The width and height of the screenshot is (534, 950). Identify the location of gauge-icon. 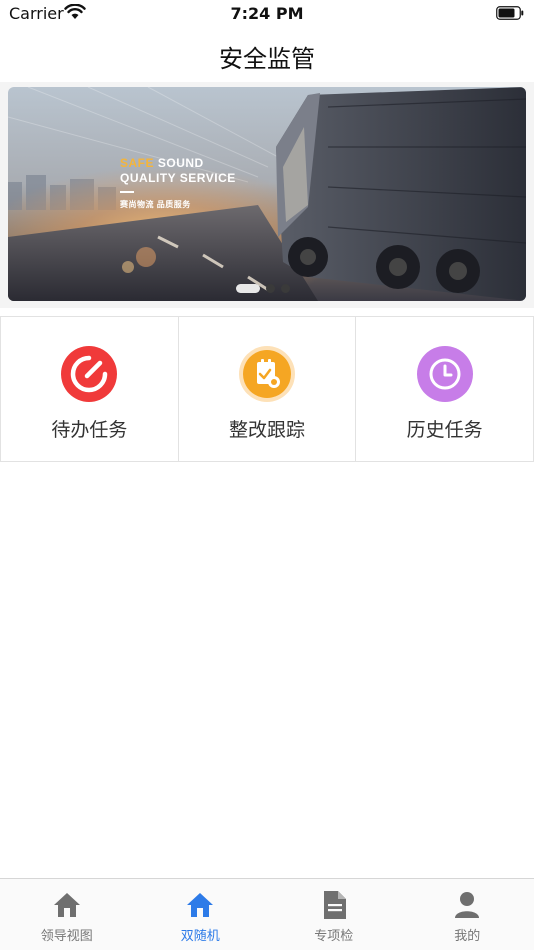
(89, 374).